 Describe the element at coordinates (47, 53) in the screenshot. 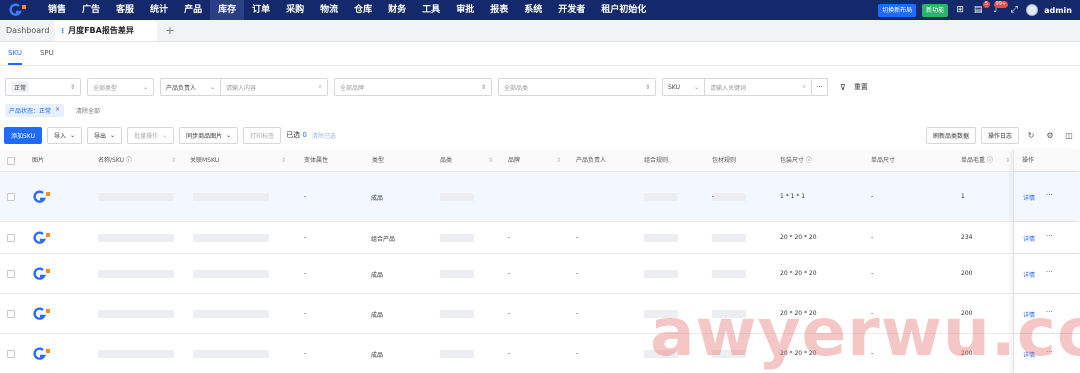

I see `tab-spu: SPU` at that location.